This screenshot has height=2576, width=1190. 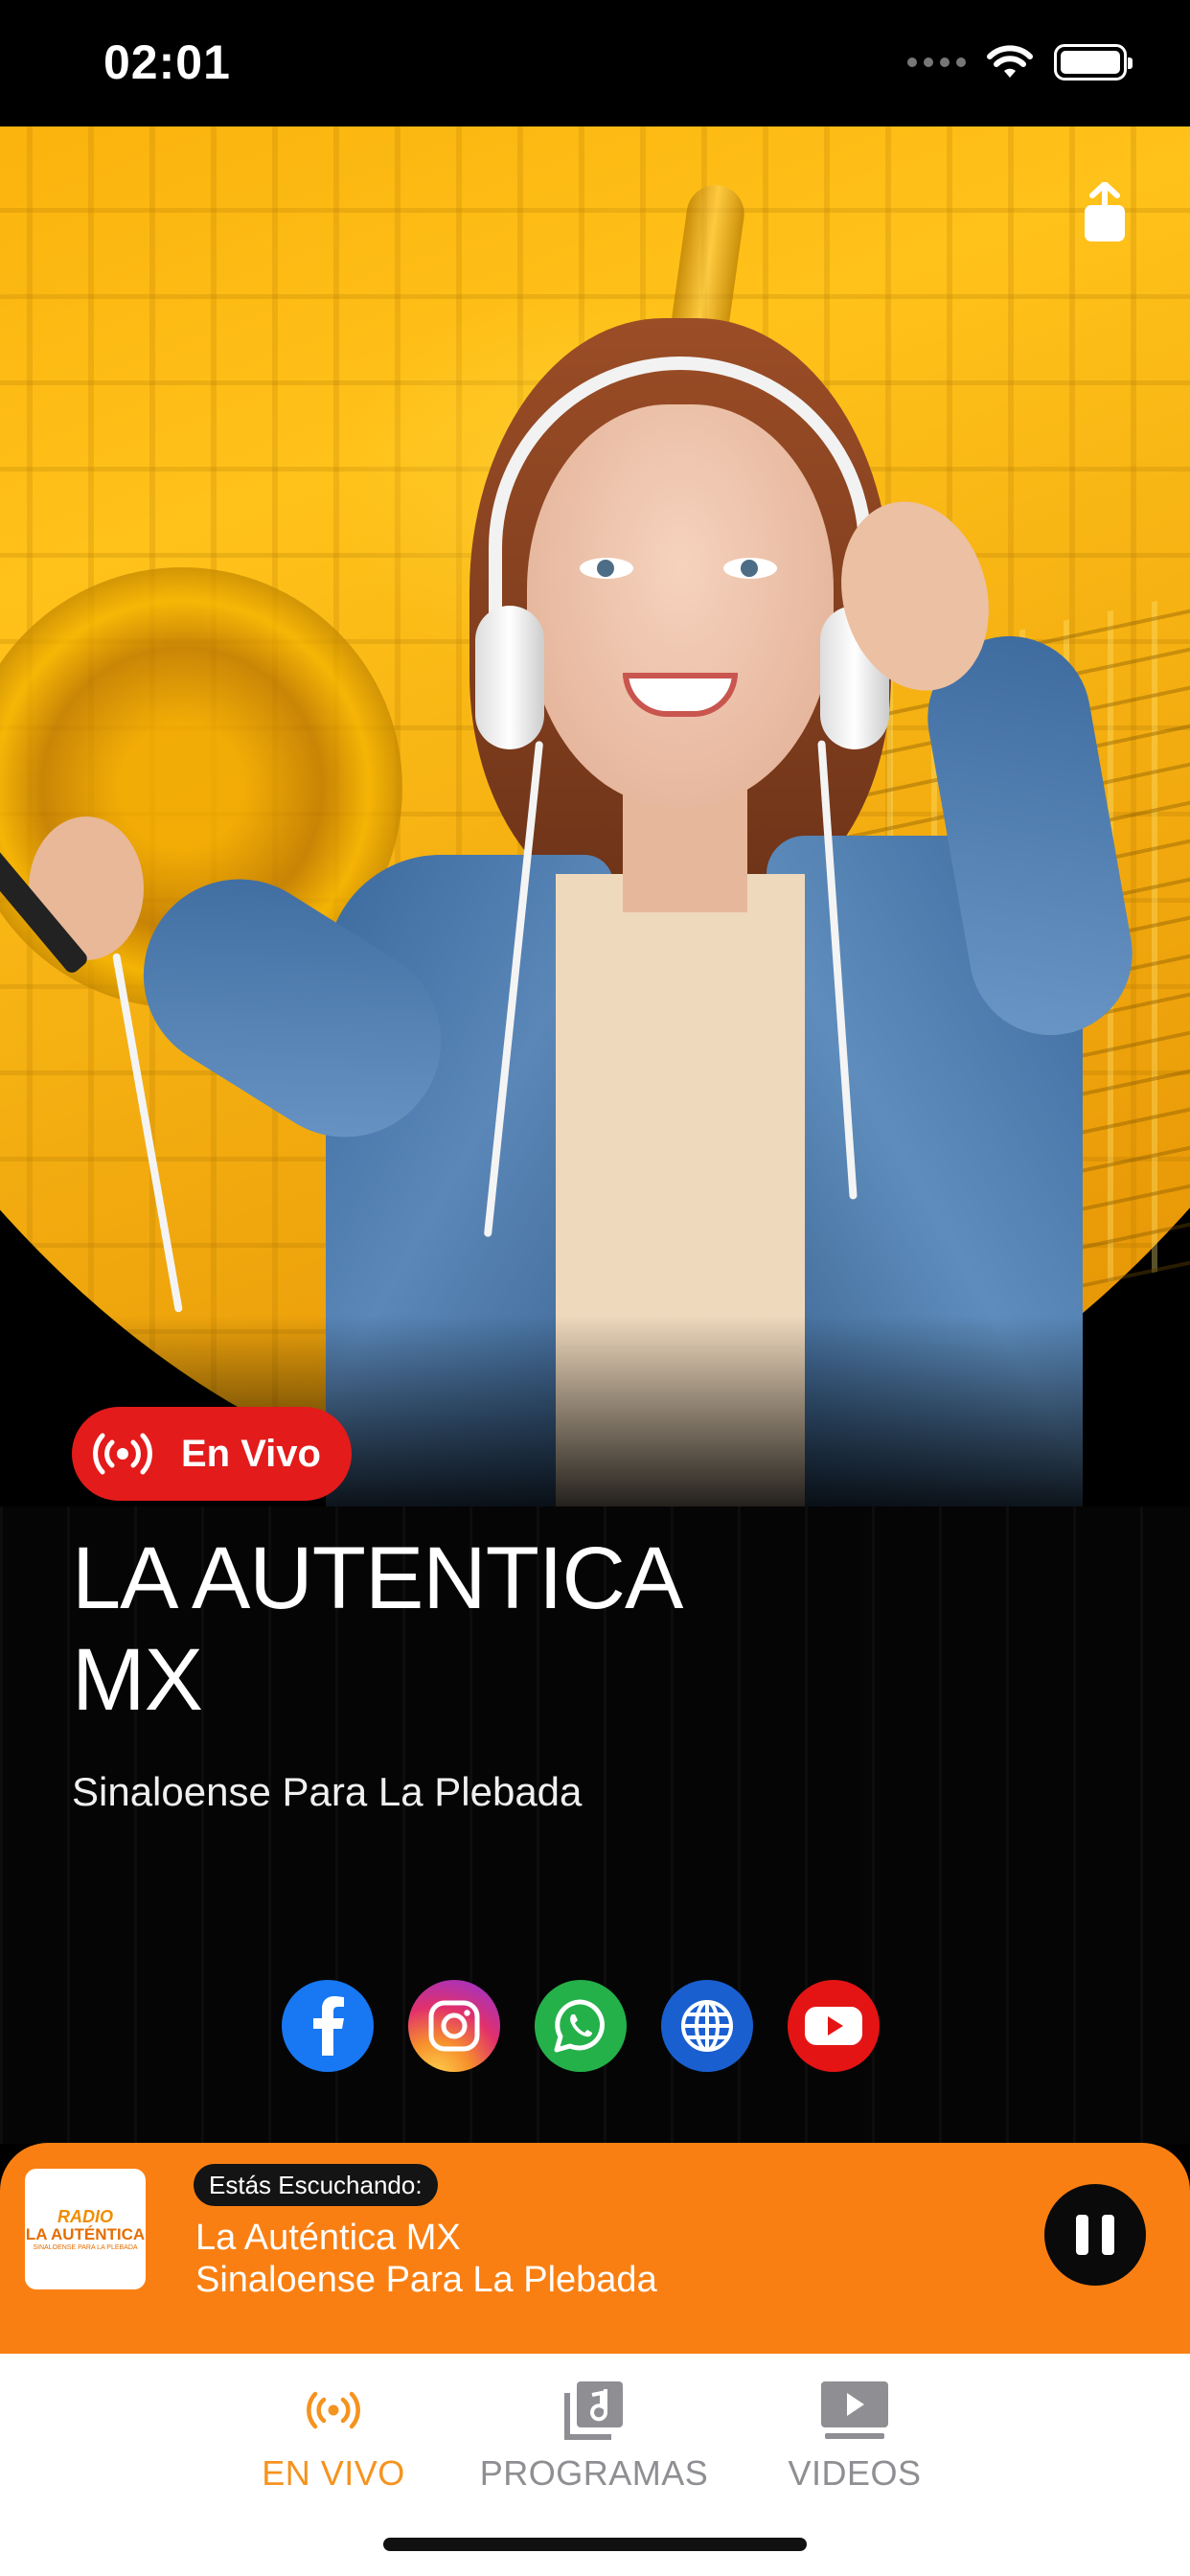 I want to click on facebook-button, so click(x=328, y=2026).